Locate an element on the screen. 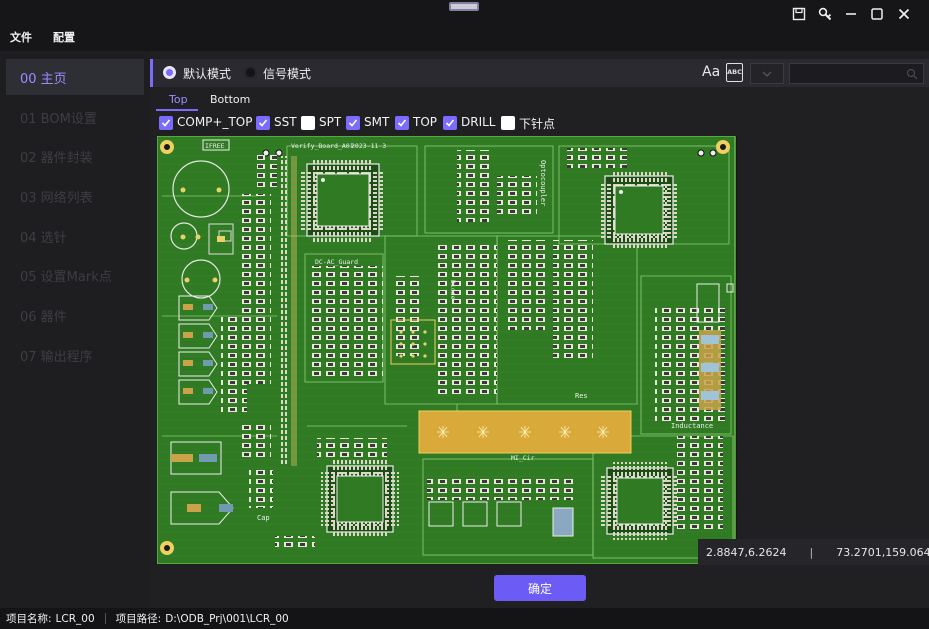  layer-probe-point-label: 下针点 is located at coordinates (537, 124).